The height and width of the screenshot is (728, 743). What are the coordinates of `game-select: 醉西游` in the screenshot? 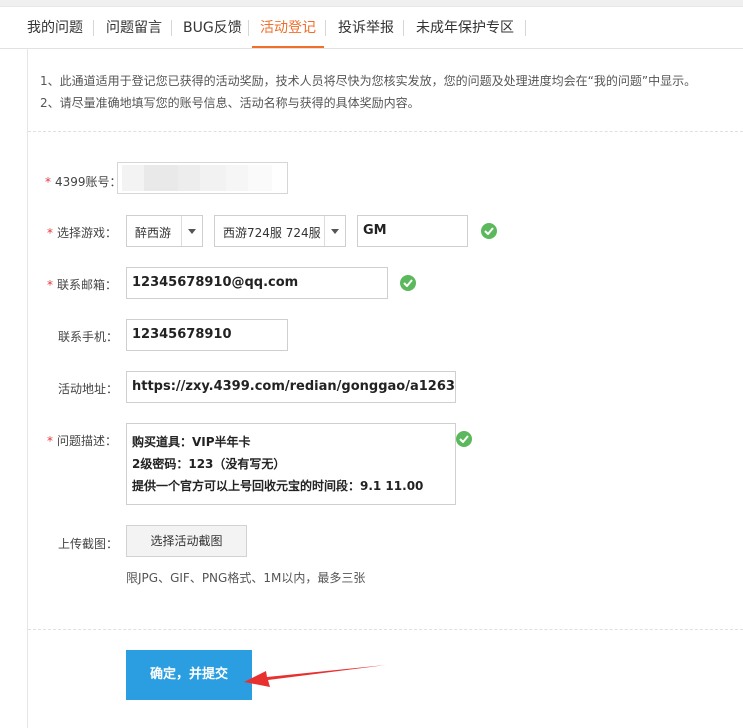 It's located at (164, 231).